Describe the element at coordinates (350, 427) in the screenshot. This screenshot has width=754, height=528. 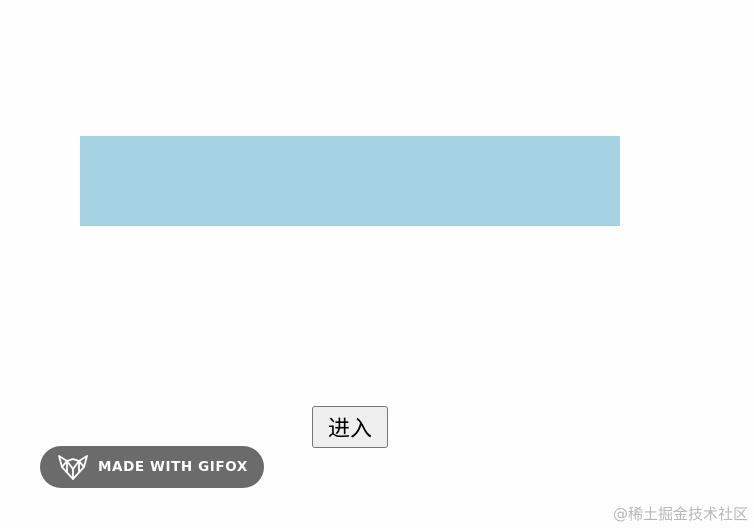
I see `enter-button: 进入` at that location.